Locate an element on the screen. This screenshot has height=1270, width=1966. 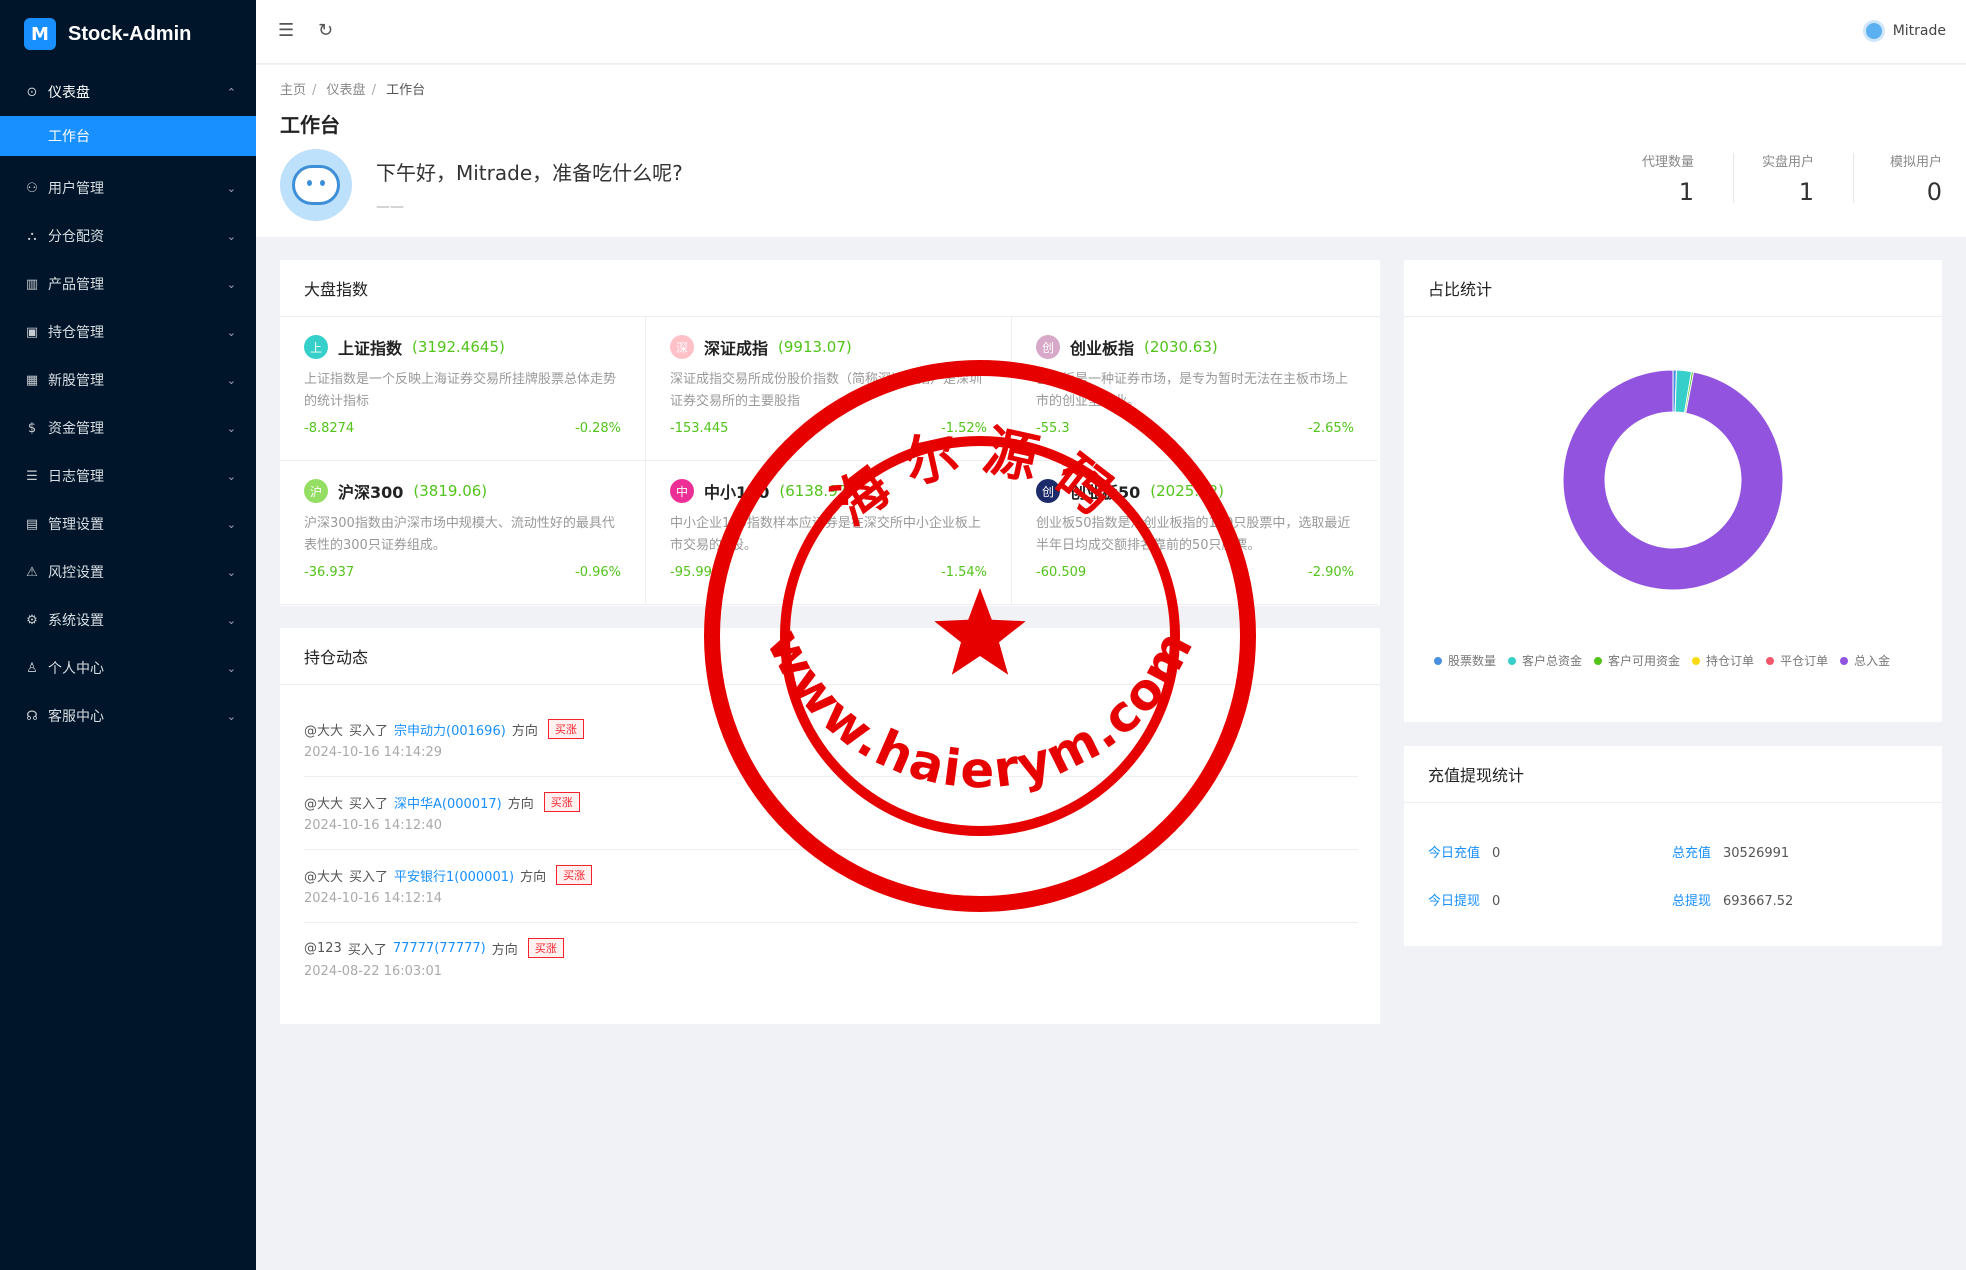
index-desc: 中小企业100指数样本应证券是在深交所中小企业板上市交易的A股。 is located at coordinates (825, 534).